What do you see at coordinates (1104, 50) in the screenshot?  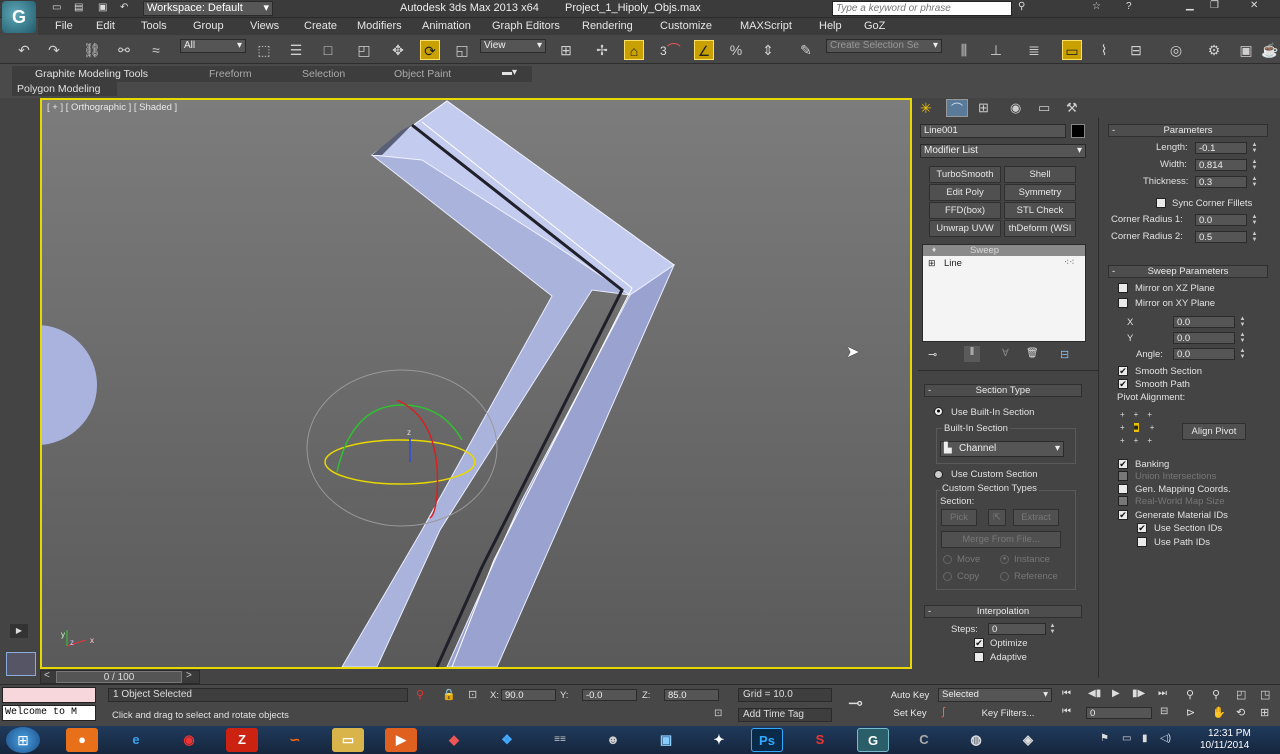 I see `curve-editor-icon: ⌇` at bounding box center [1104, 50].